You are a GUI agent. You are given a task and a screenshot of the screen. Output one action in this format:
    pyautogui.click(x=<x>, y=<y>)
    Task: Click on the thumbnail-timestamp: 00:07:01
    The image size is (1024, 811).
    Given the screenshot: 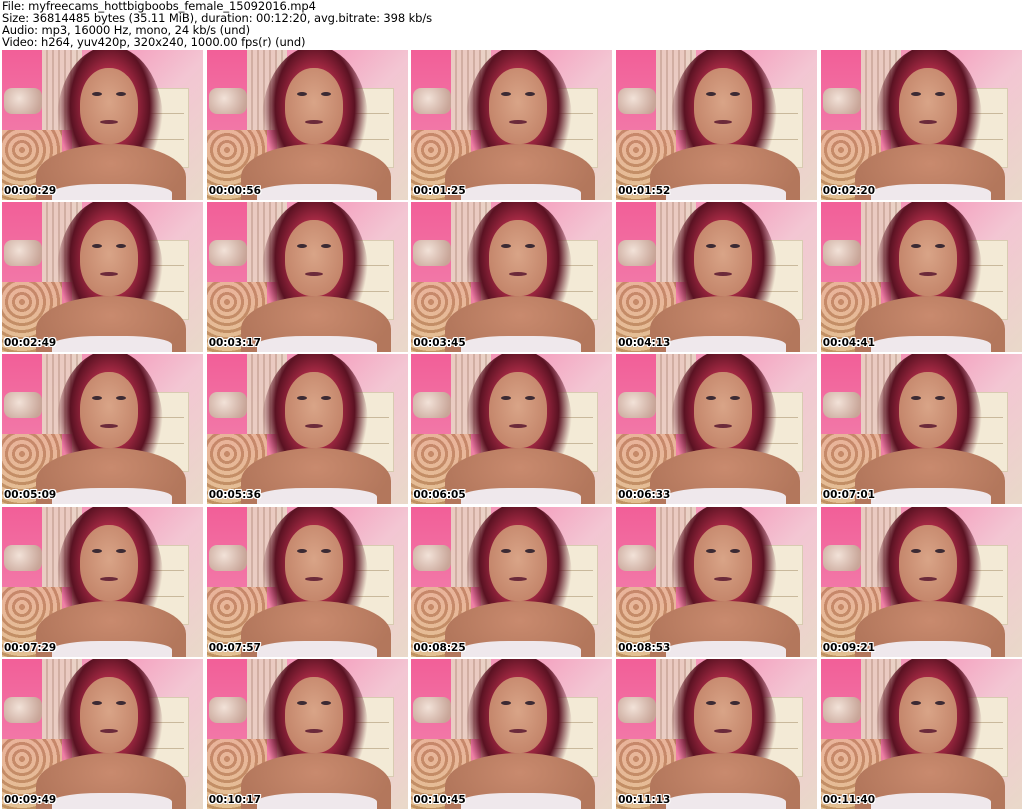 What is the action you would take?
    pyautogui.click(x=849, y=495)
    